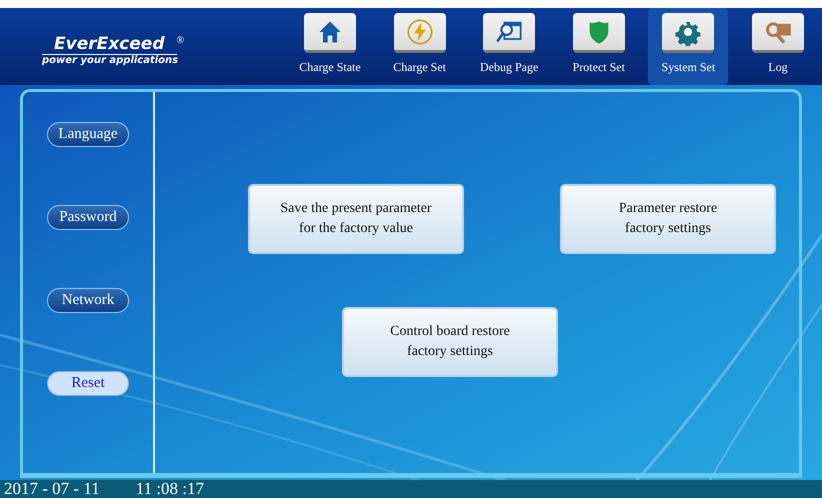 The width and height of the screenshot is (822, 498). What do you see at coordinates (88, 134) in the screenshot?
I see `sidebar-button: Language` at bounding box center [88, 134].